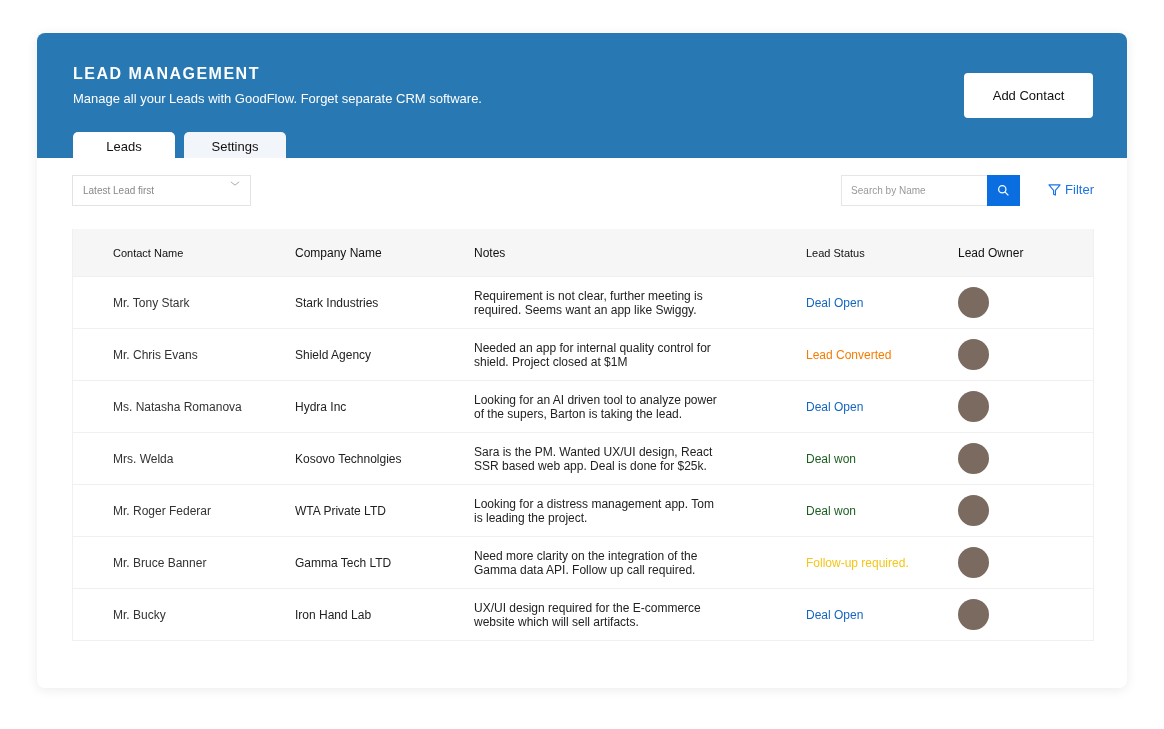  I want to click on page-subtitle: Manage all your Leads with GoodFlow. Forget separate CRM software., so click(277, 98).